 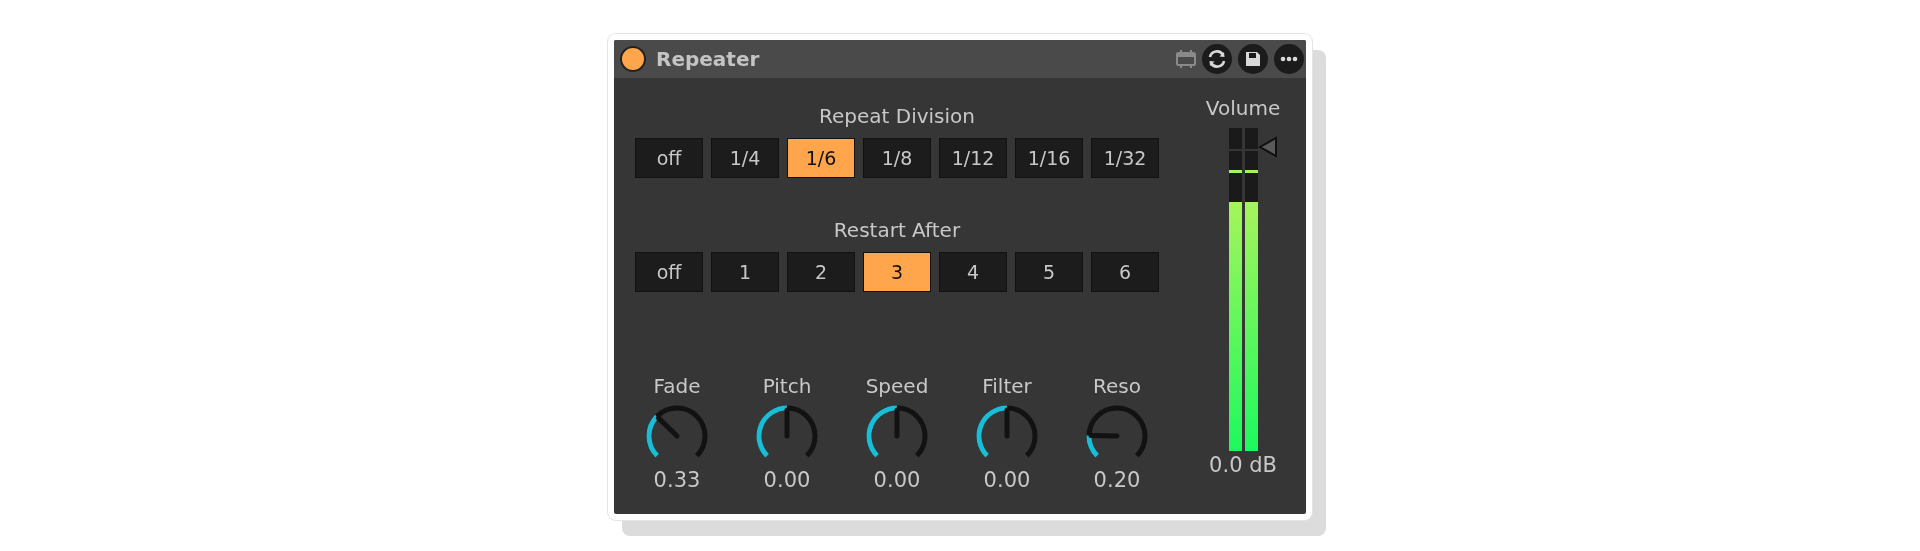 I want to click on option-button: 6, so click(x=1125, y=272).